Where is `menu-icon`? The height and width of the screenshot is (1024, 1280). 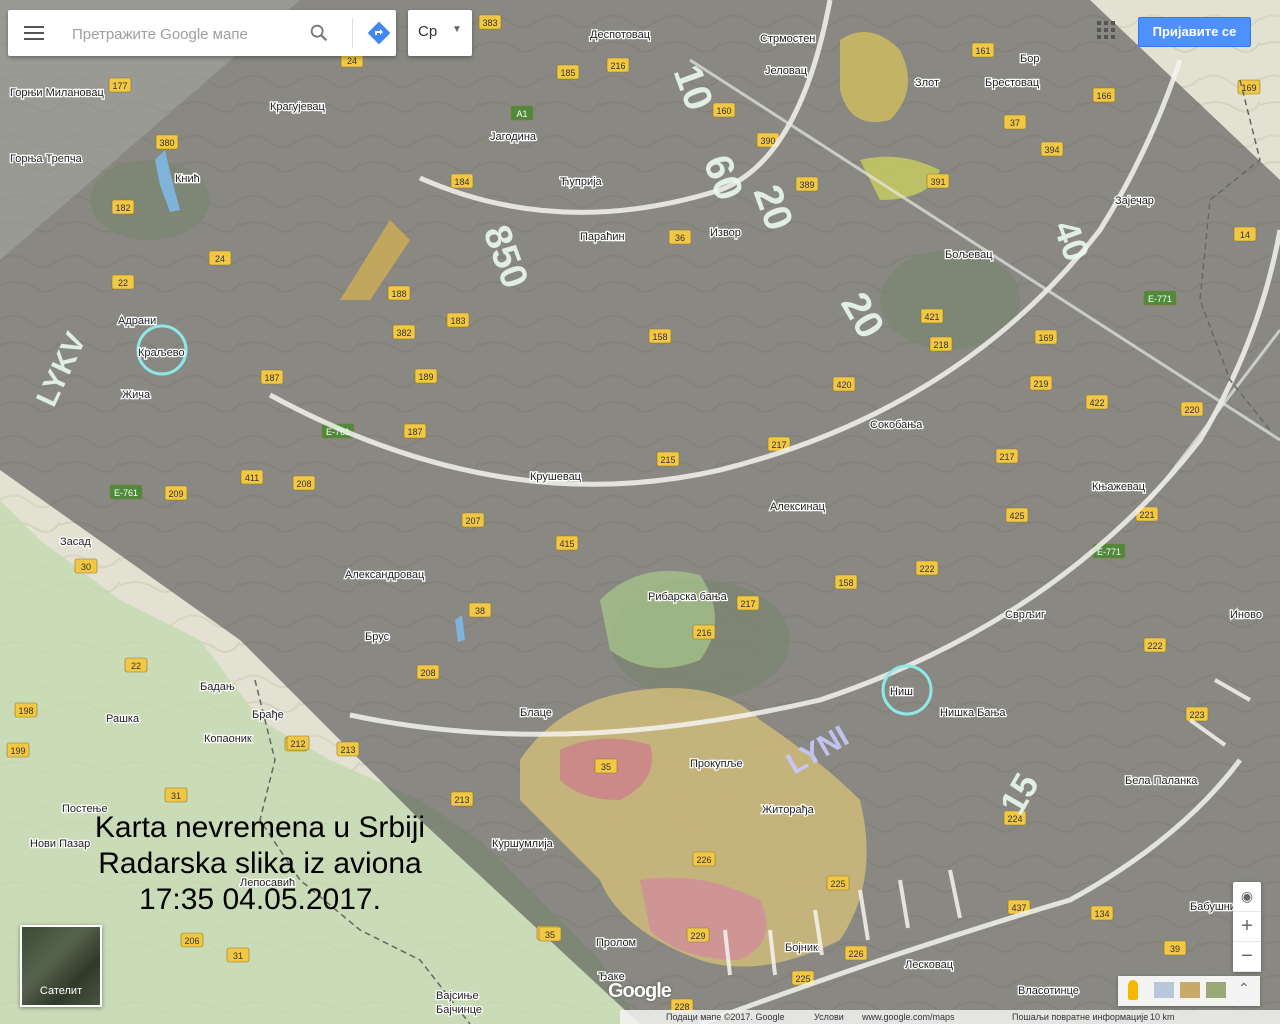 menu-icon is located at coordinates (34, 33).